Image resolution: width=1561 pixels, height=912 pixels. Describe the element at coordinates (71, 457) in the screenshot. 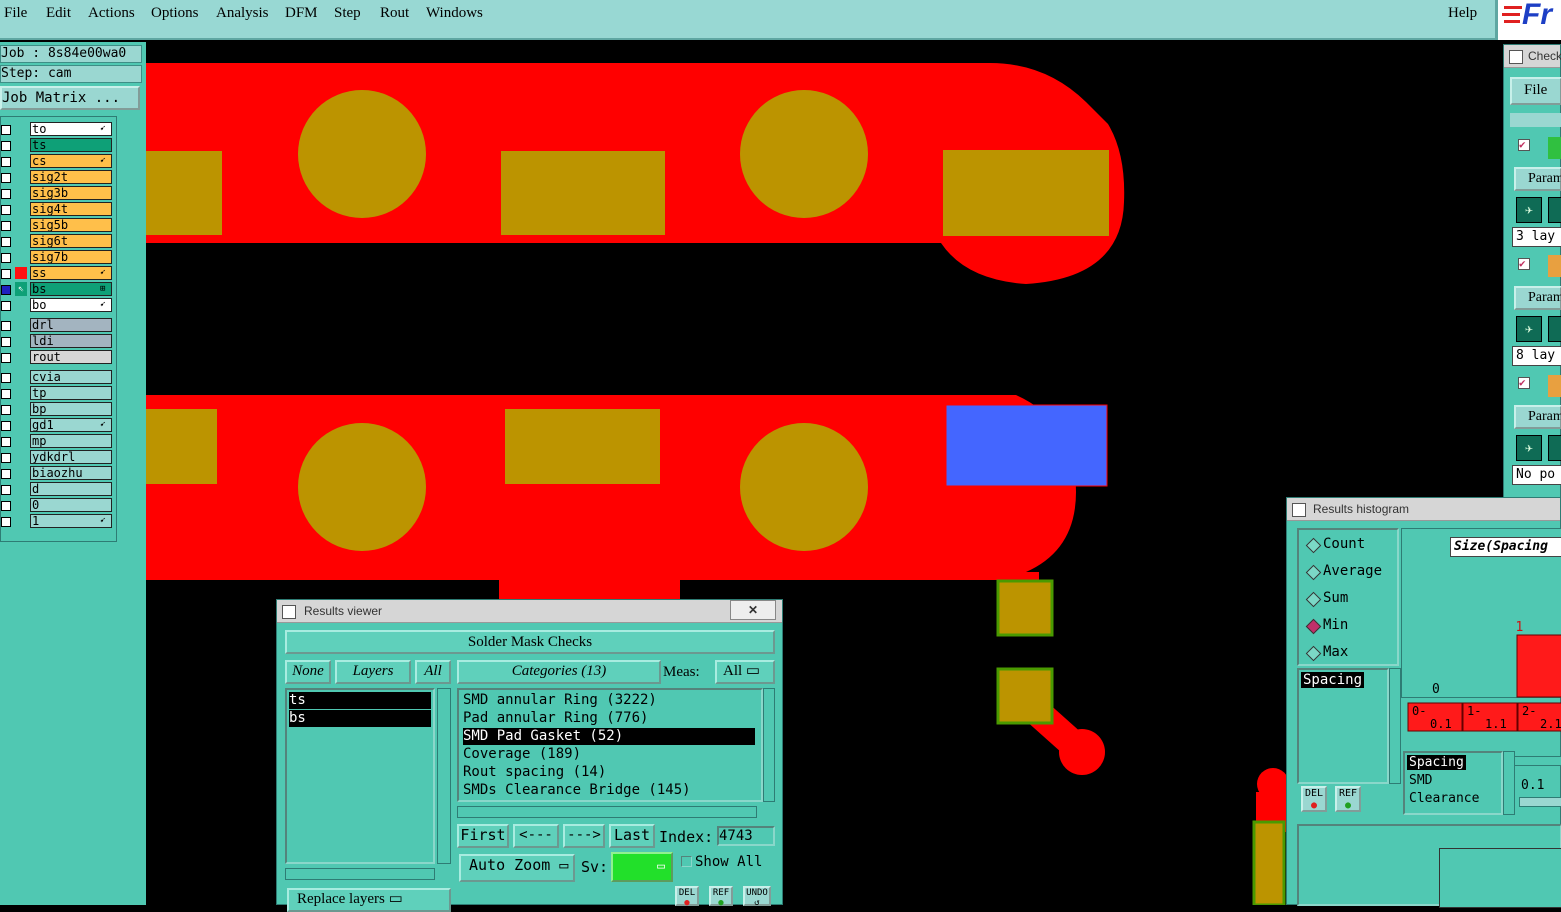

I see `layer-name: ydkdrl` at that location.